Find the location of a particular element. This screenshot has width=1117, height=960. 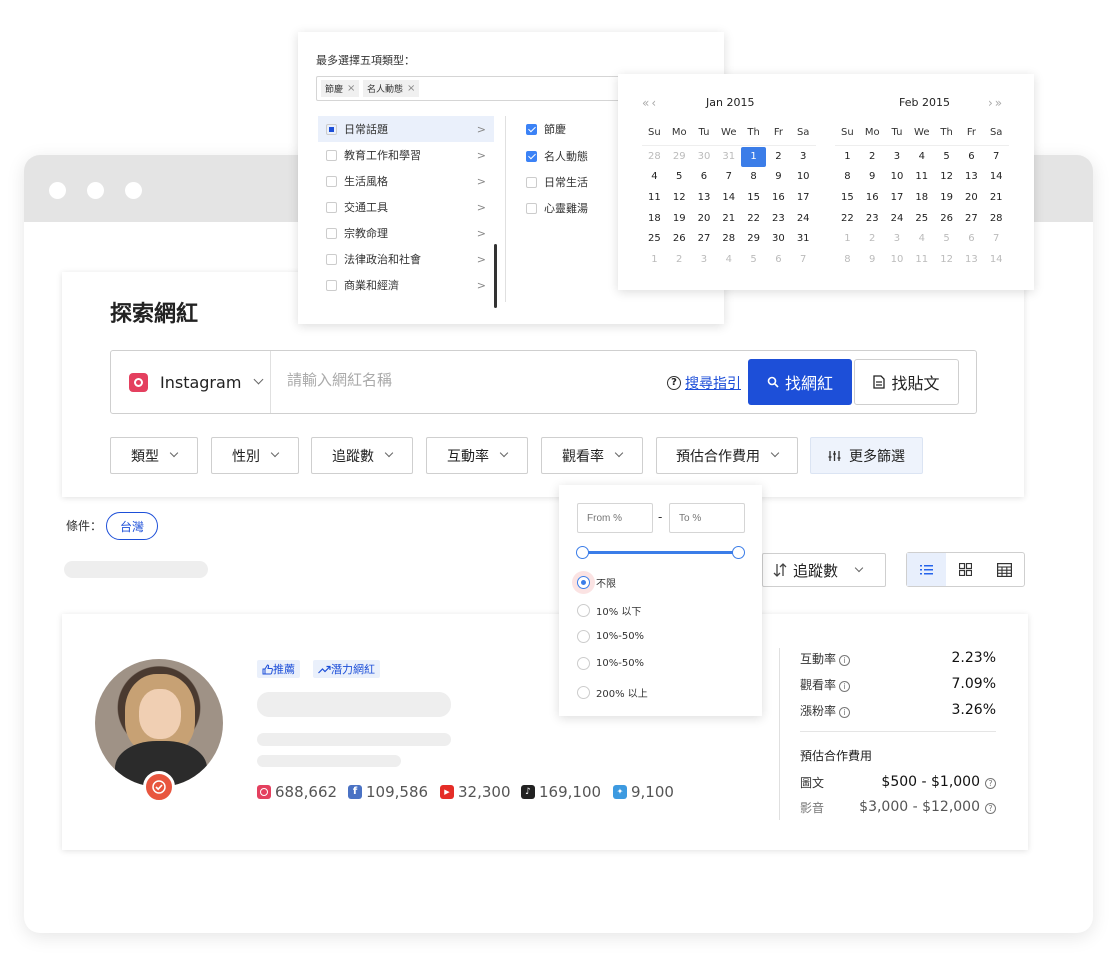

sort-select: 追蹤數 is located at coordinates (824, 570).